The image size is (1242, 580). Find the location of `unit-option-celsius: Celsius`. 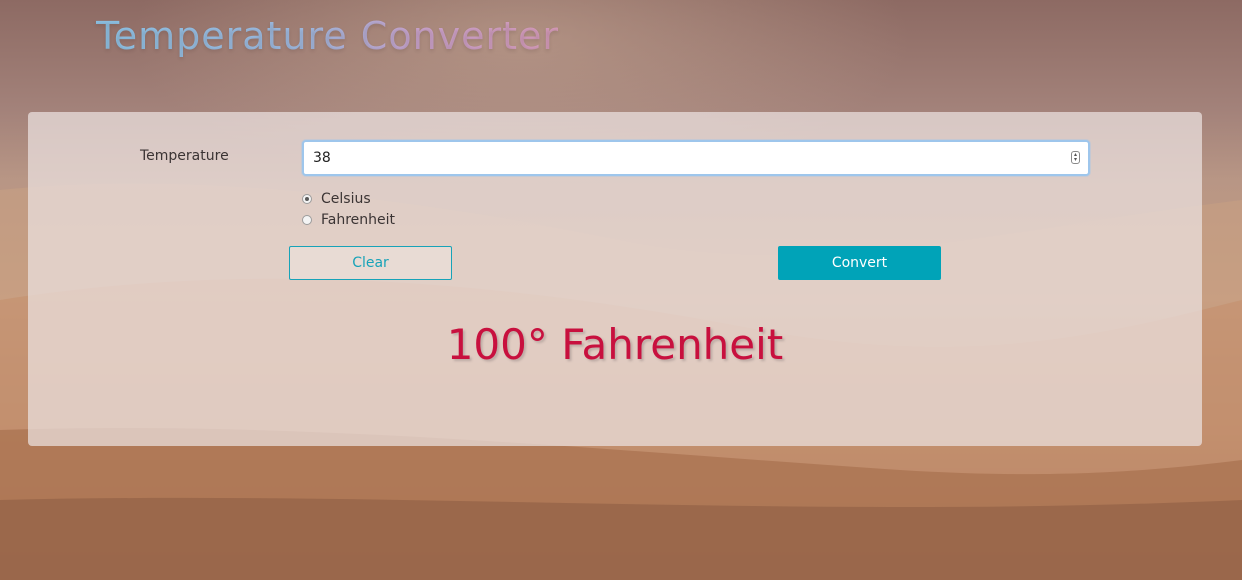

unit-option-celsius: Celsius is located at coordinates (336, 199).